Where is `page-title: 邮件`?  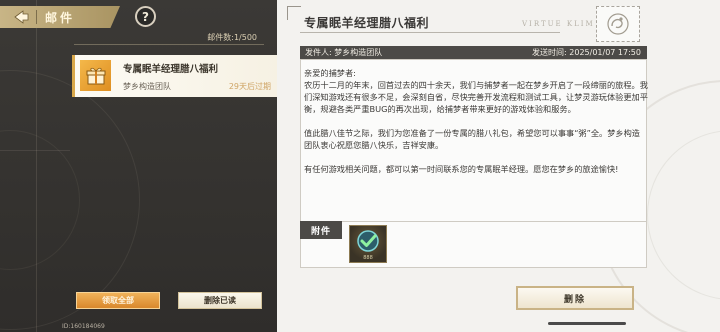
page-title: 邮件 is located at coordinates (60, 17).